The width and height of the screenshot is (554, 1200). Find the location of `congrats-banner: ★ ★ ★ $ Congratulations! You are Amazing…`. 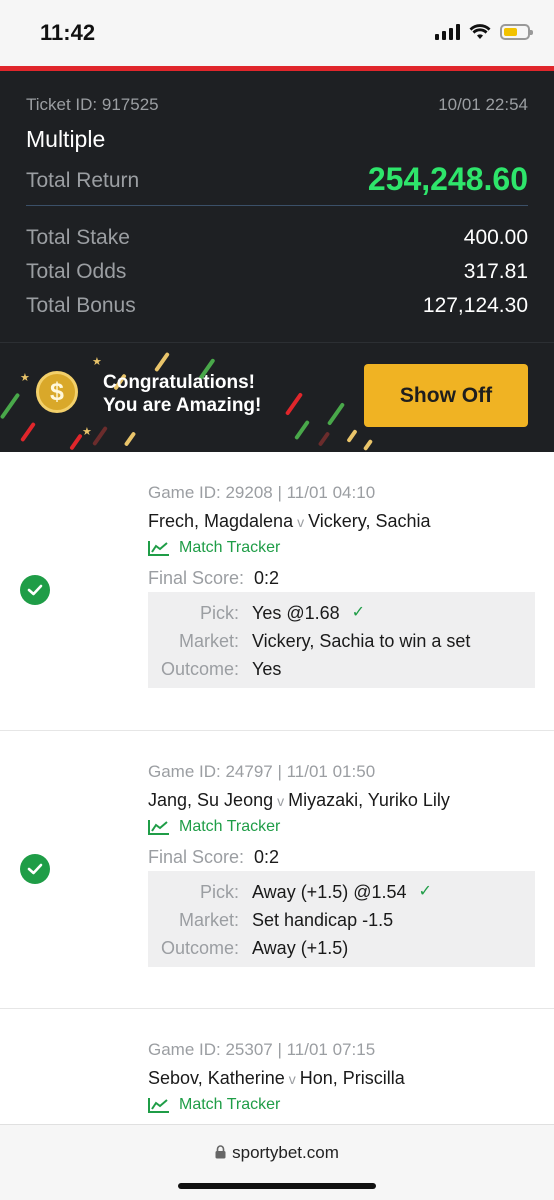

congrats-banner: ★ ★ ★ $ Congratulations! You are Amazing… is located at coordinates (277, 397).